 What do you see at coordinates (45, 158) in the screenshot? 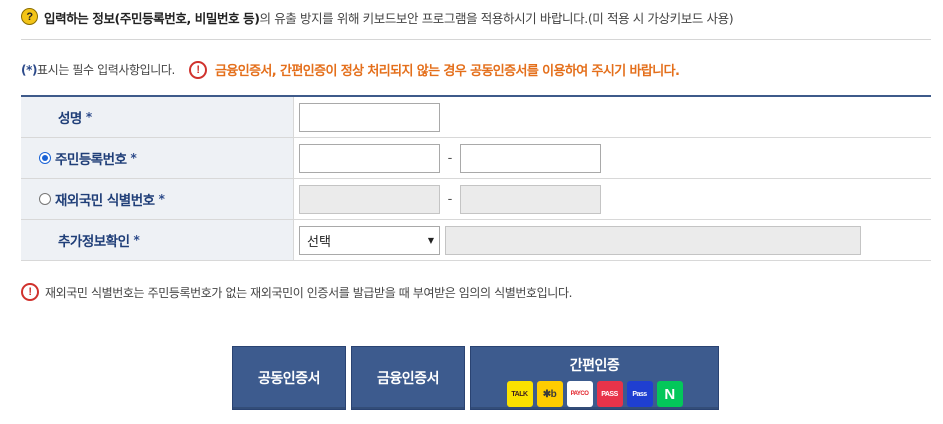
I see `rrn-radio` at bounding box center [45, 158].